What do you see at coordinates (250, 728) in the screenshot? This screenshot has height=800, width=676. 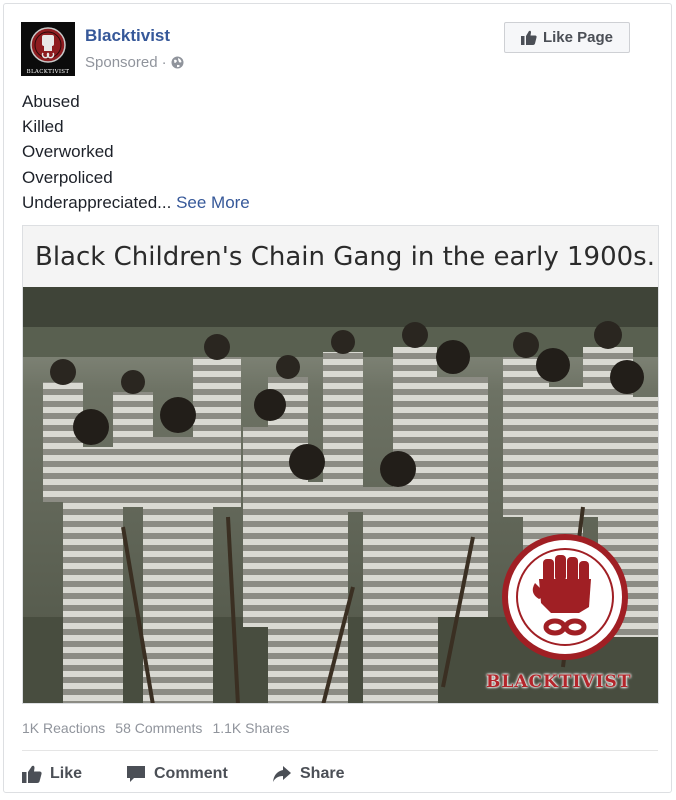 I see `shares-count: 1.1K Shares` at bounding box center [250, 728].